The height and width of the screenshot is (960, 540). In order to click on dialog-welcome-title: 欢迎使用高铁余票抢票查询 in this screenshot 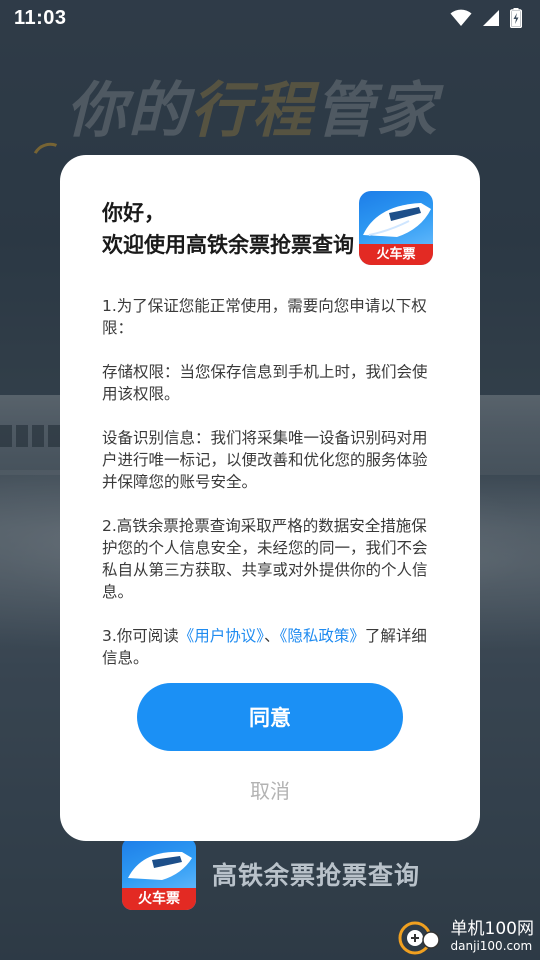, I will do `click(228, 245)`.